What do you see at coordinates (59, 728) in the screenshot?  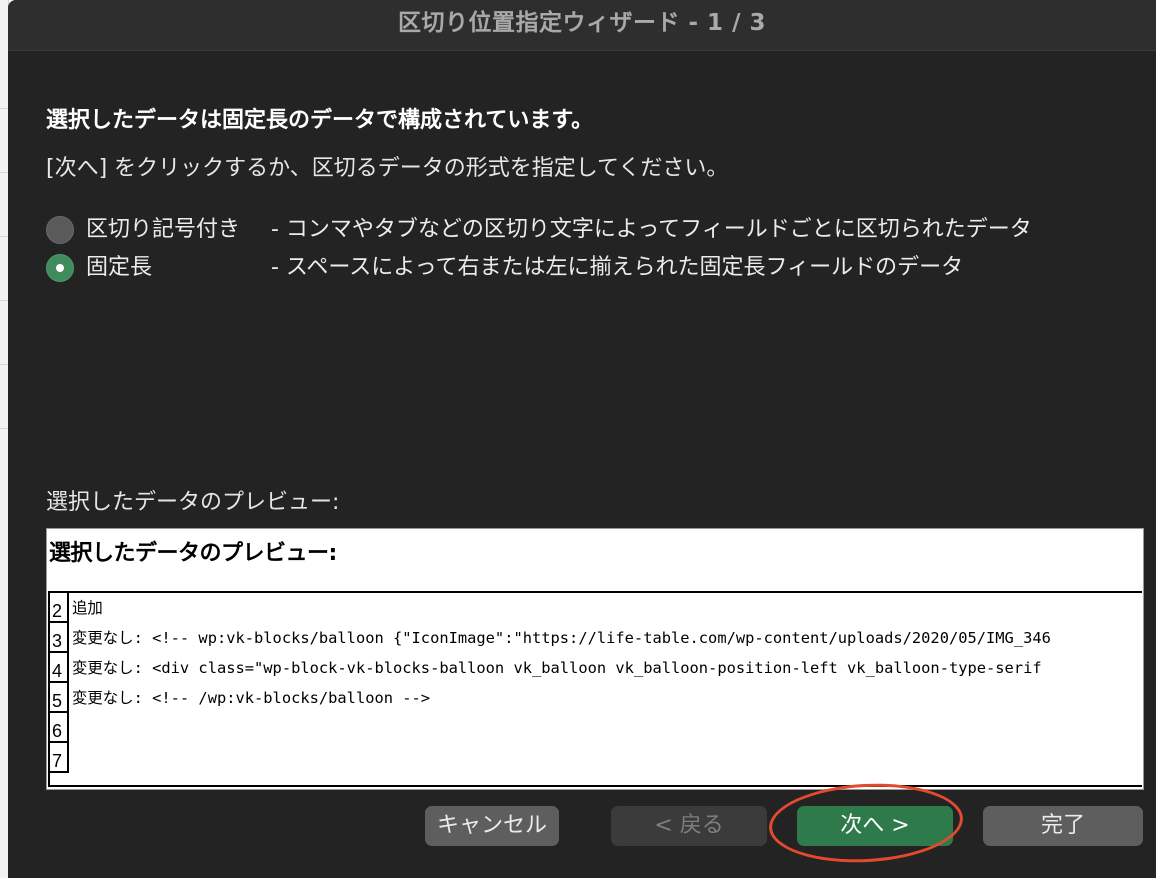 I see `row-number: 6` at bounding box center [59, 728].